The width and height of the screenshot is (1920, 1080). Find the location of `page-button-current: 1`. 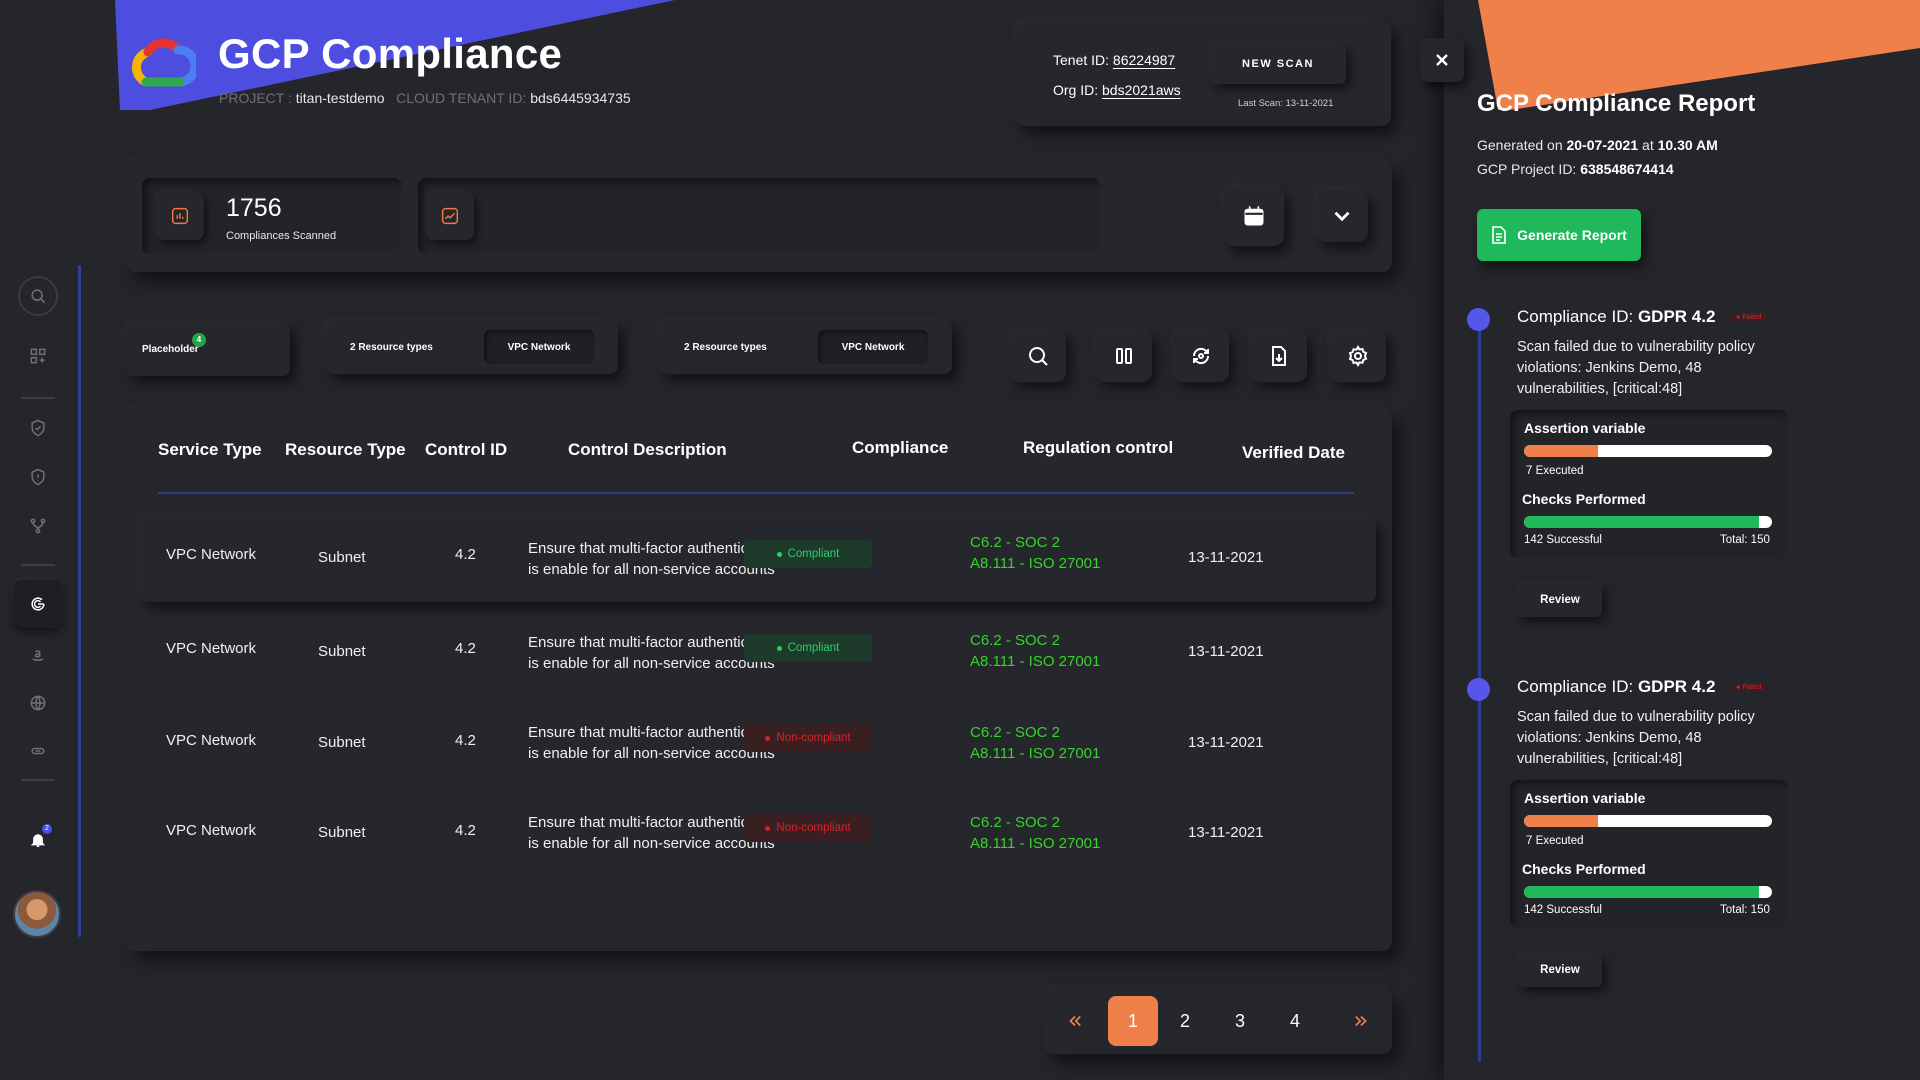

page-button-current: 1 is located at coordinates (1133, 1021).